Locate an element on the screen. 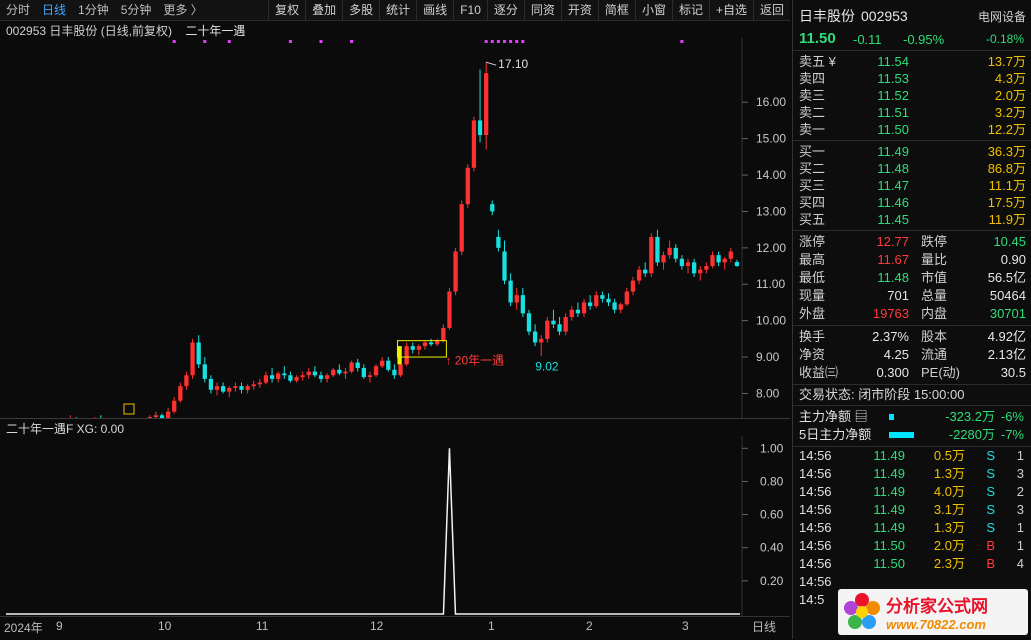 Image resolution: width=1031 pixels, height=640 pixels. order-book-row: 卖二 11.51 3.2万 is located at coordinates (912, 112).